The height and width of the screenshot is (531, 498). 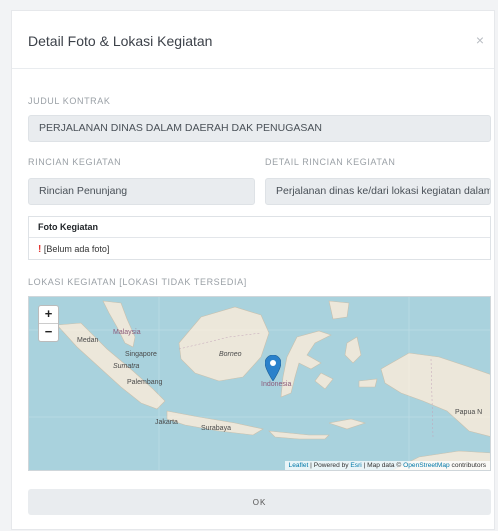 What do you see at coordinates (355, 465) in the screenshot?
I see `esri-link: Esri` at bounding box center [355, 465].